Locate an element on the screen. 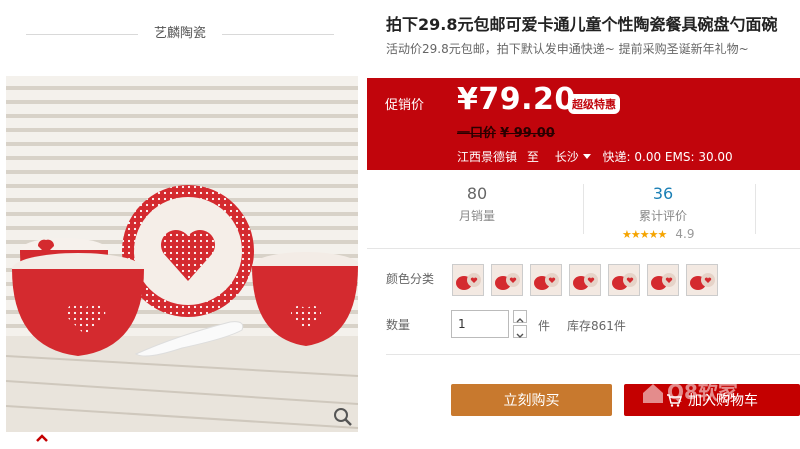 The height and width of the screenshot is (449, 800). add-to-cart-label: 加入购物车 is located at coordinates (723, 401).